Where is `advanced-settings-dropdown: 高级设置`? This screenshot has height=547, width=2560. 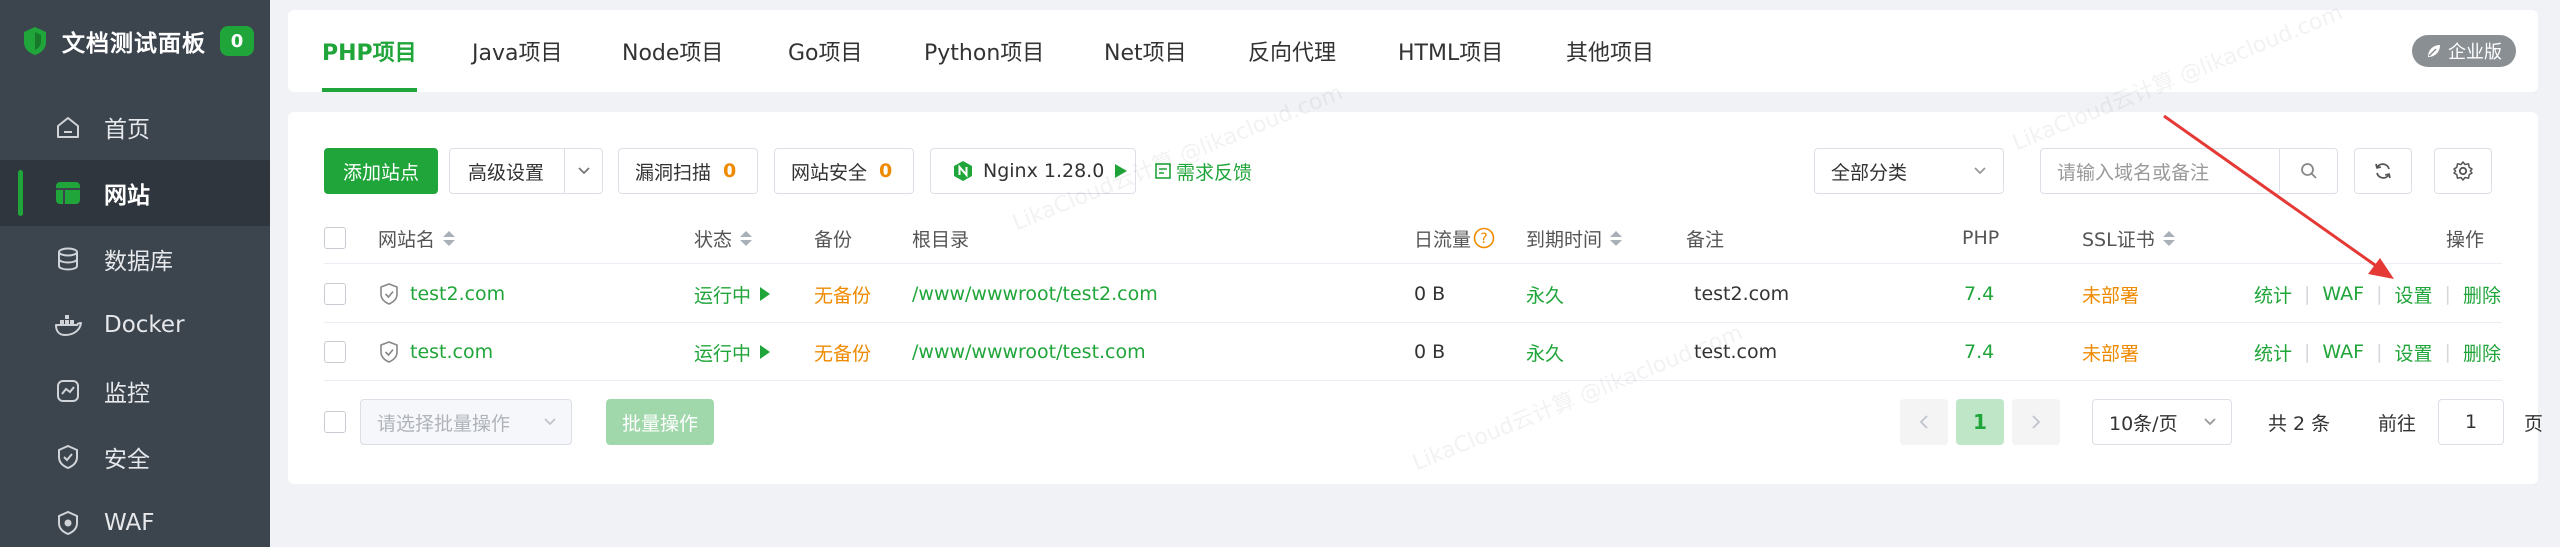
advanced-settings-dropdown: 高级设置 is located at coordinates (526, 171).